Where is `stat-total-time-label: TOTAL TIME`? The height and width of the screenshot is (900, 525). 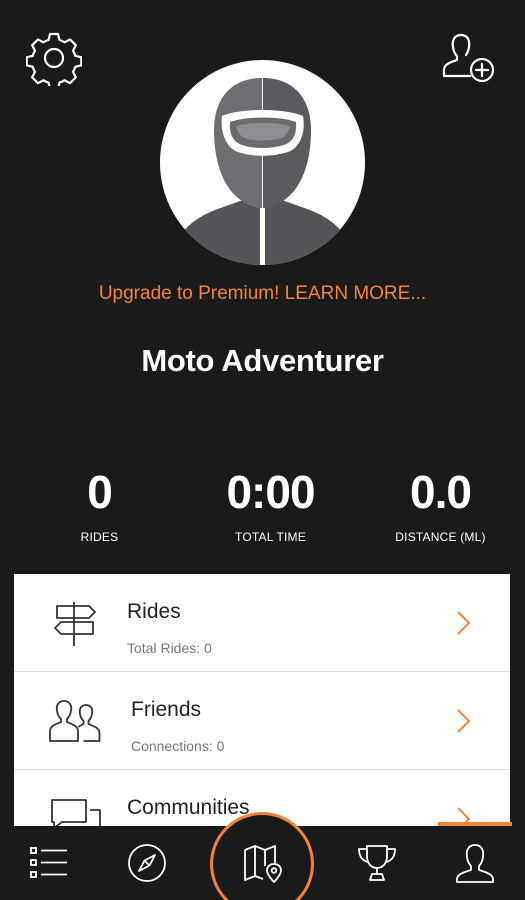
stat-total-time-label: TOTAL TIME is located at coordinates (270, 537).